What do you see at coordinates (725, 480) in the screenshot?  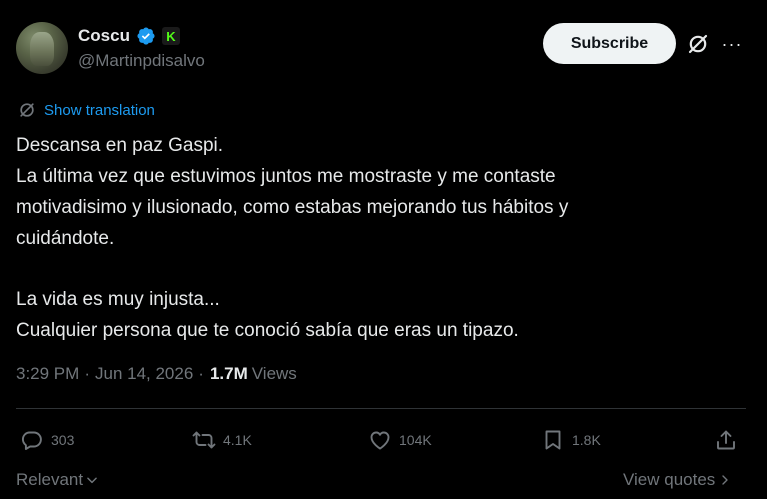 I see `chevron-right-icon` at bounding box center [725, 480].